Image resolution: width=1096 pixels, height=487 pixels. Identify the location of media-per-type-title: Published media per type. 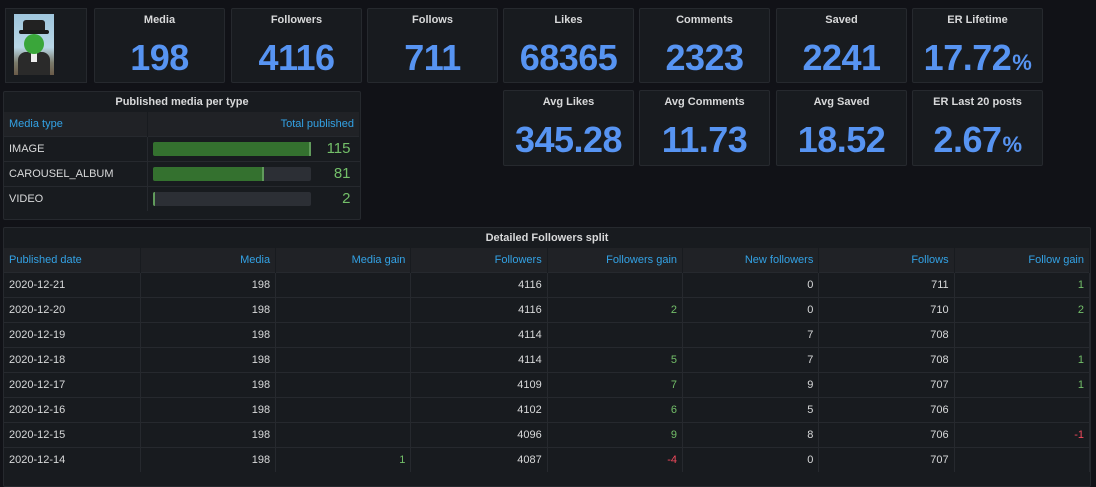
(182, 102).